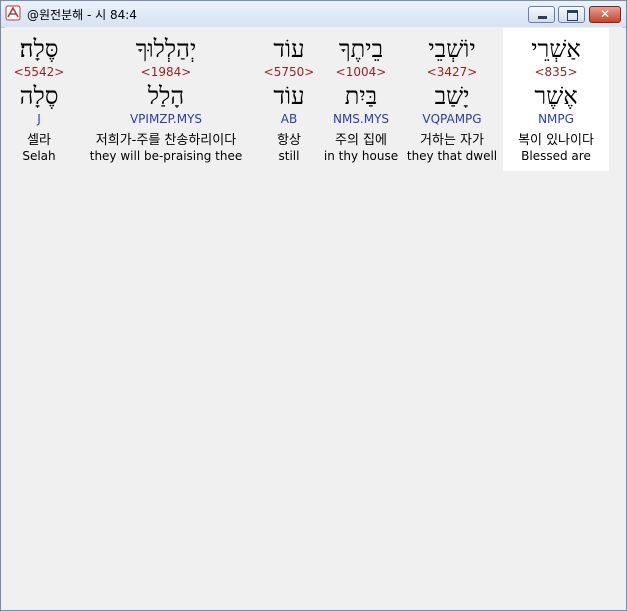  I want to click on close-icon: ✕, so click(605, 14).